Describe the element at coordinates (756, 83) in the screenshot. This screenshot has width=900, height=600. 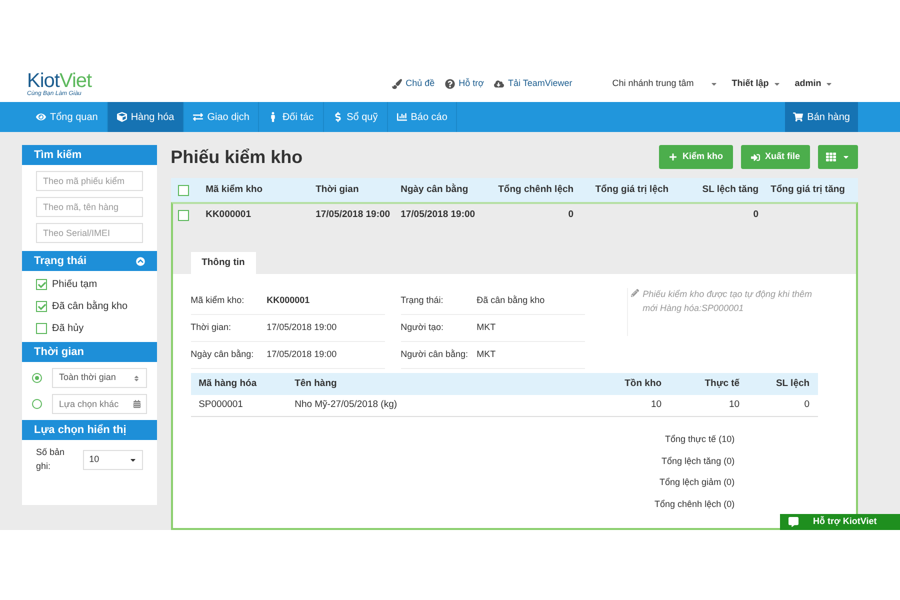
I see `header-menu: Thiết lập` at that location.